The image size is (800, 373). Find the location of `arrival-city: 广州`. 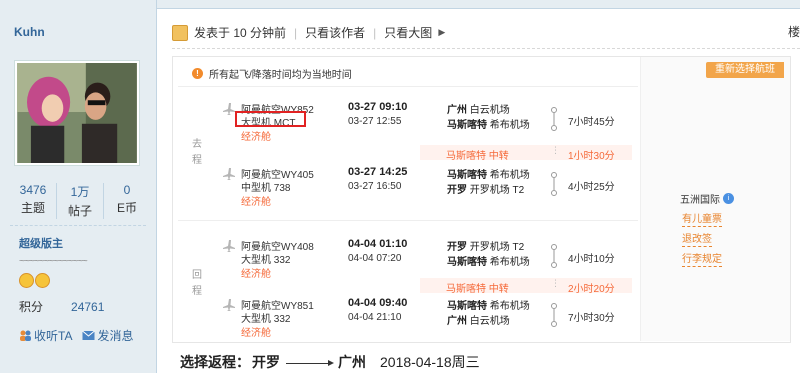

arrival-city: 广州 is located at coordinates (457, 321).